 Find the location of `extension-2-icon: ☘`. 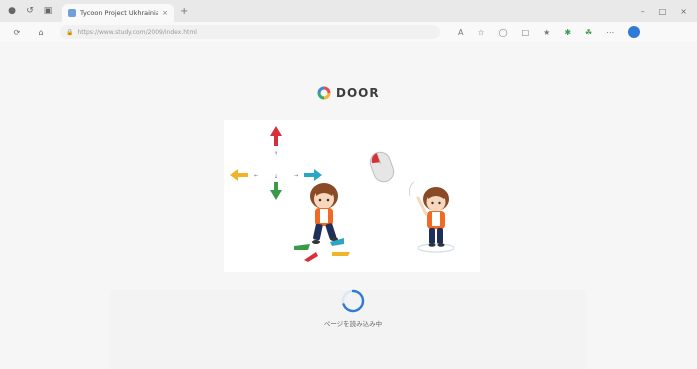

extension-2-icon: ☘ is located at coordinates (588, 32).